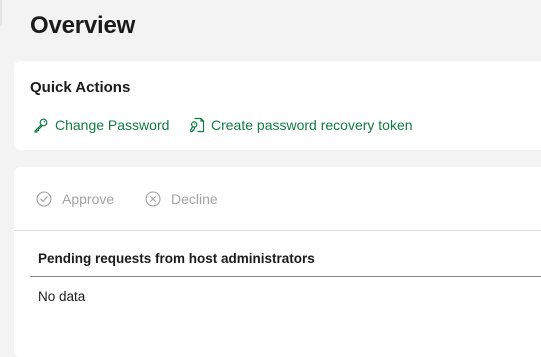 This screenshot has width=541, height=357. What do you see at coordinates (194, 199) in the screenshot?
I see `decline-label: Decline` at bounding box center [194, 199].